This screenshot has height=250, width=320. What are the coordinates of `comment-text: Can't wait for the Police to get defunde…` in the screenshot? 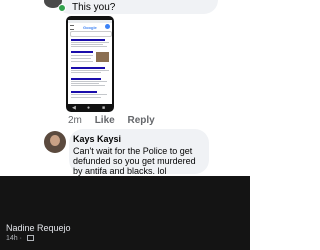 It's located at (134, 161).